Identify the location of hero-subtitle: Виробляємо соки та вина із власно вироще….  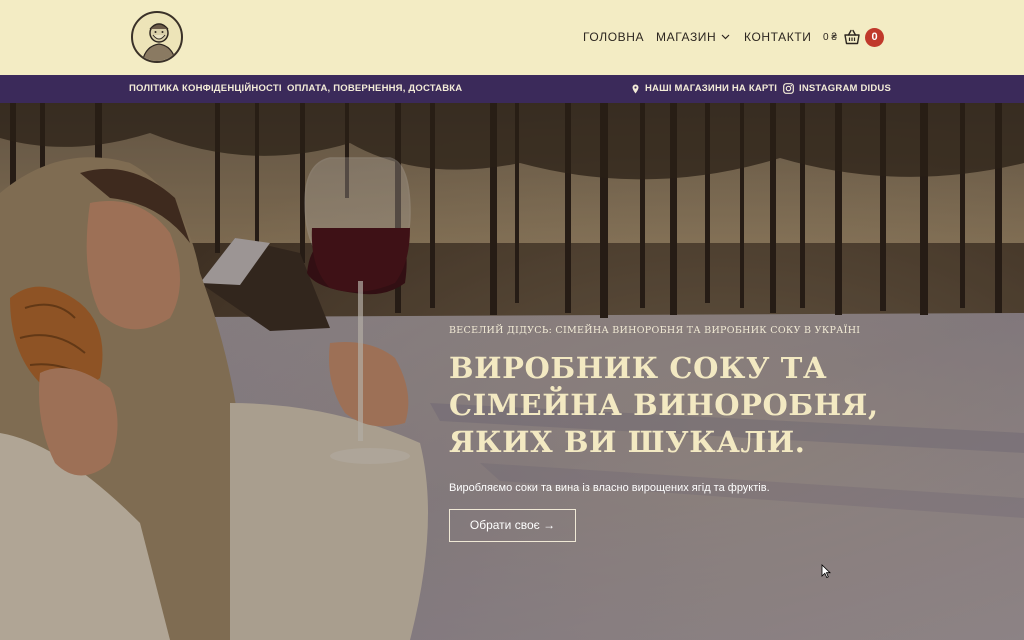
(609, 488).